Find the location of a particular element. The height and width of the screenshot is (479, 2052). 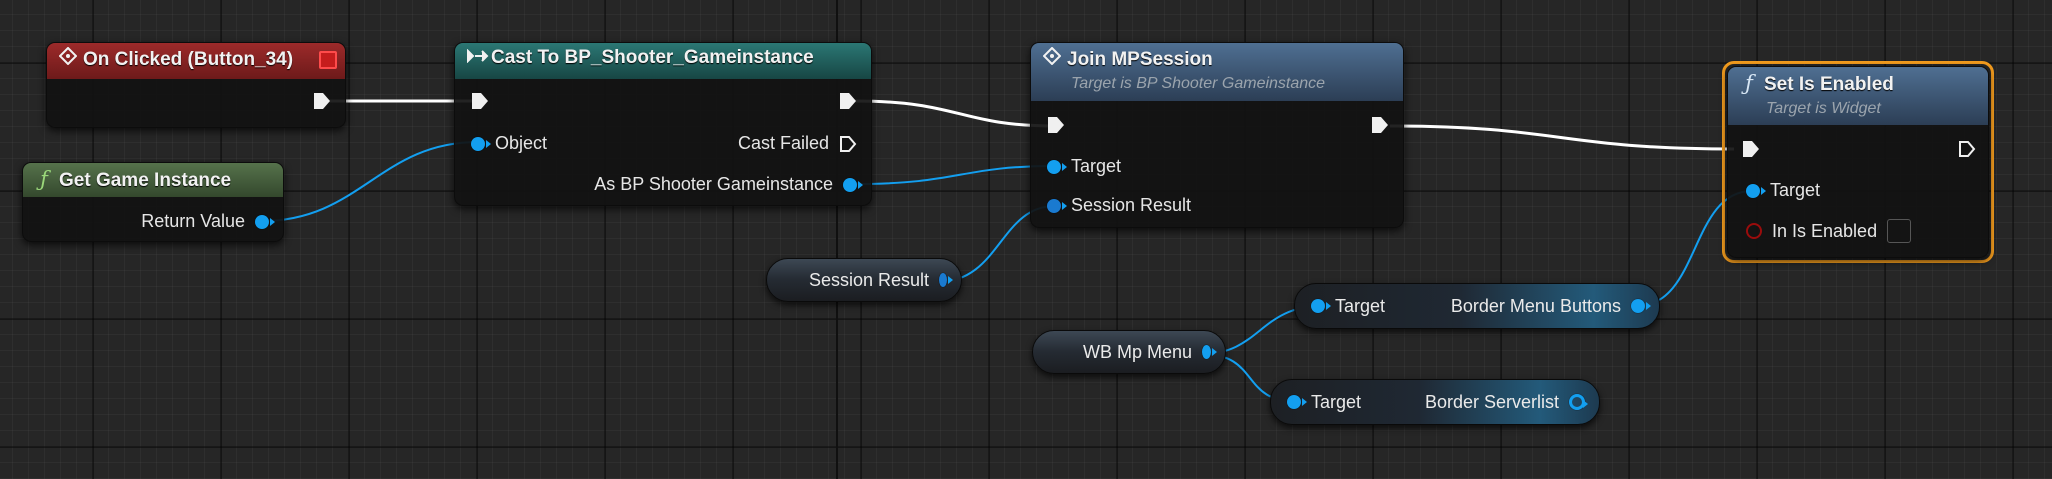

session-result-pin is located at coordinates (1057, 205).